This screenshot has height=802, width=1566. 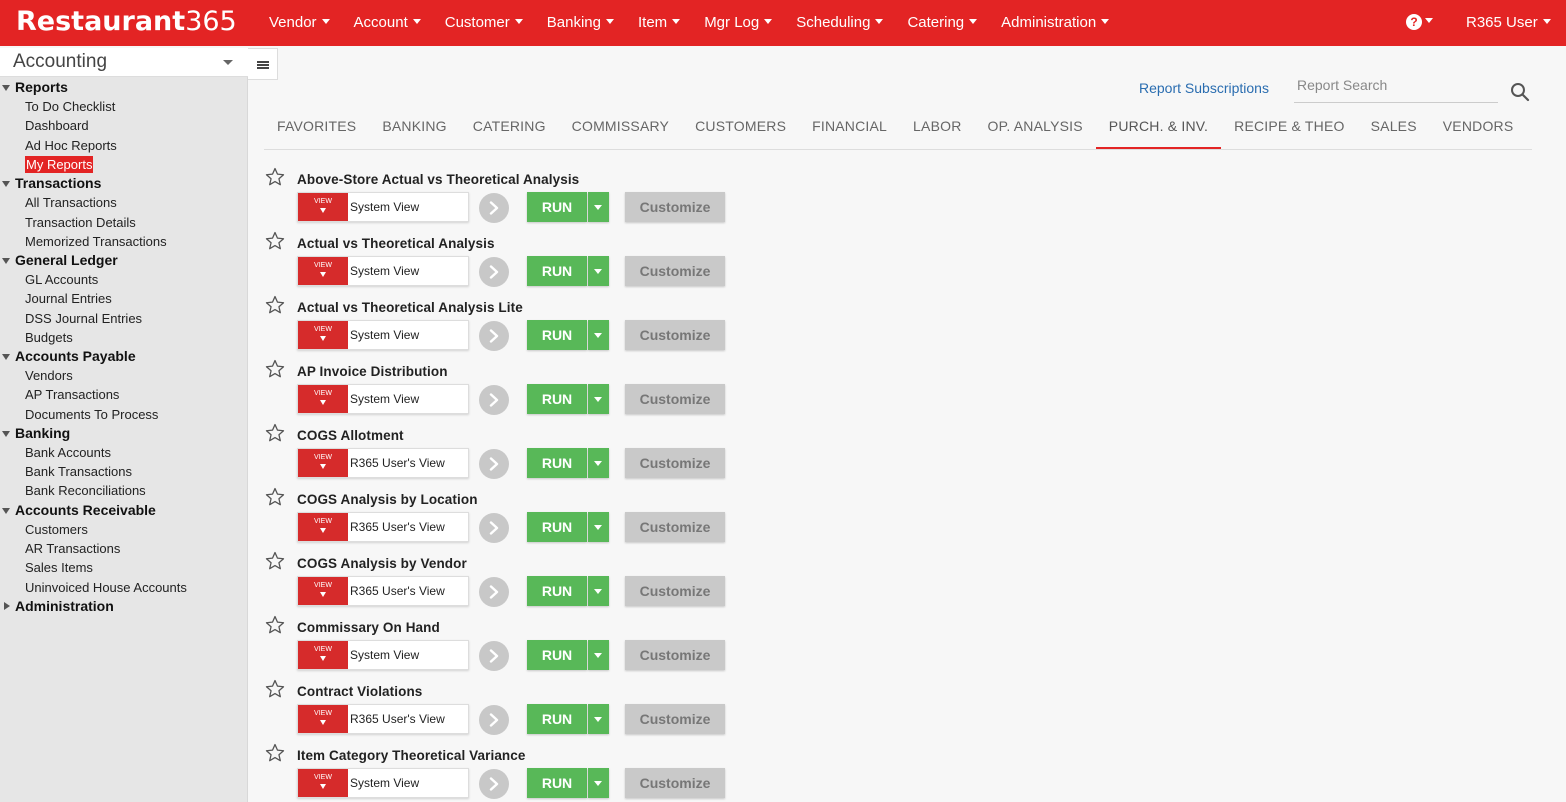 What do you see at coordinates (484, 23) in the screenshot?
I see `nav-item-customer: Customer` at bounding box center [484, 23].